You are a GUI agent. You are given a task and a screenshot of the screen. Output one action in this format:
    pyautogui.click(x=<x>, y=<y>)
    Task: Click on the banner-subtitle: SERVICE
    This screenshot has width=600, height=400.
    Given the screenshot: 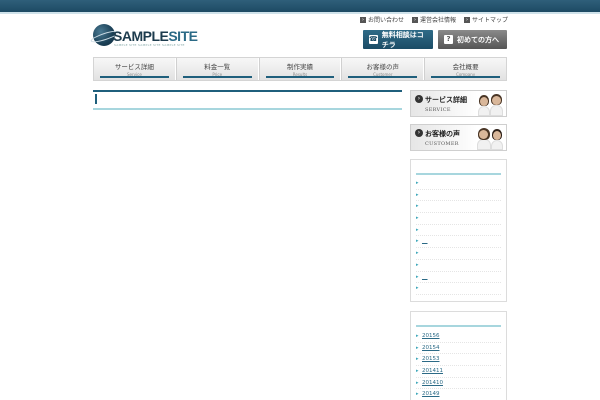 What is the action you would take?
    pyautogui.click(x=438, y=110)
    